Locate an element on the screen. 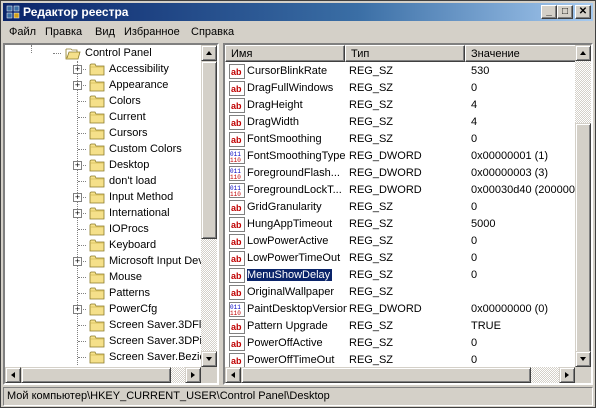 The width and height of the screenshot is (596, 408). tree-node-label: Input Method is located at coordinates (141, 197).